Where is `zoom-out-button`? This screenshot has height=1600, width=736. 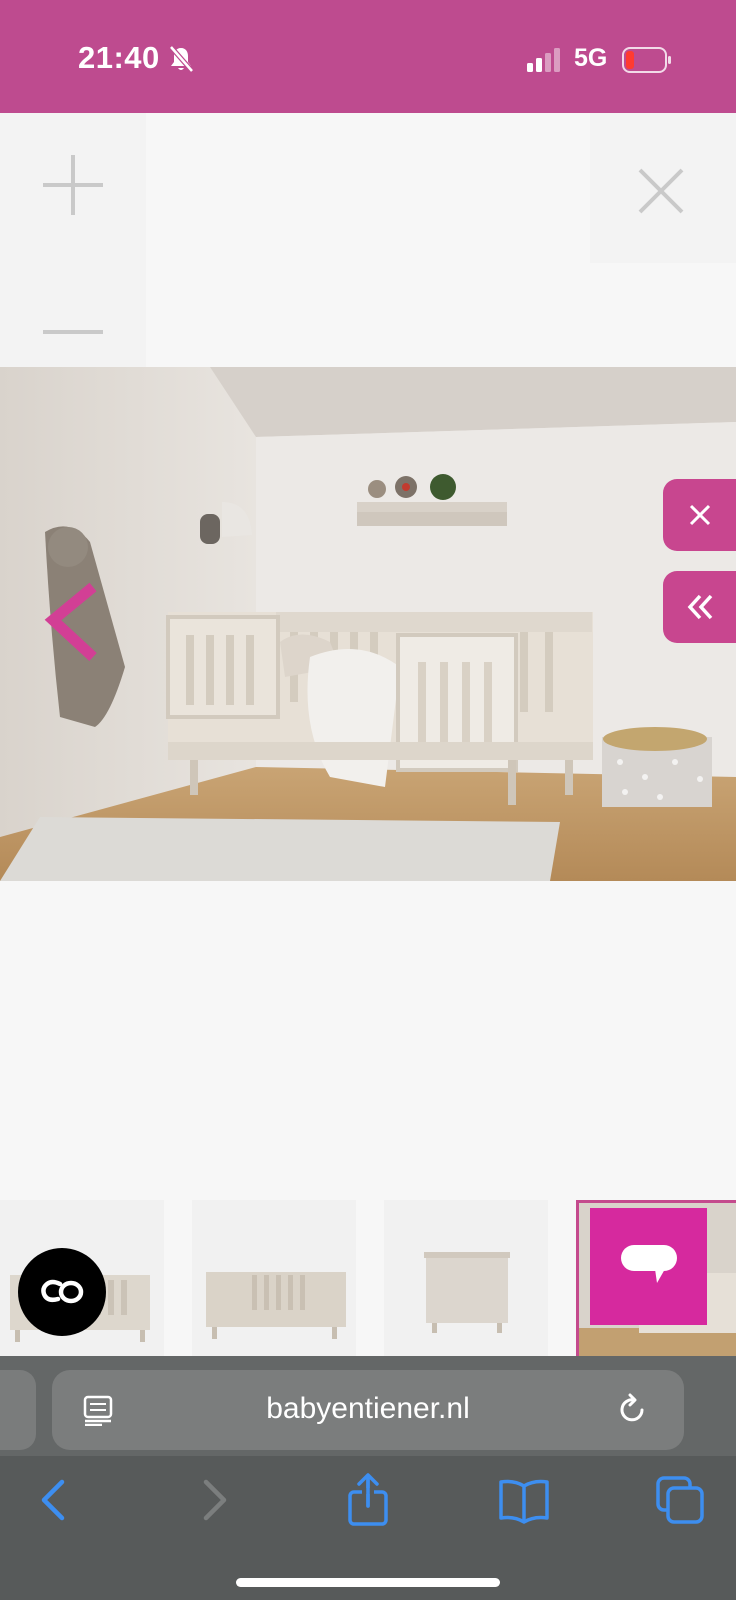 zoom-out-button is located at coordinates (73, 330).